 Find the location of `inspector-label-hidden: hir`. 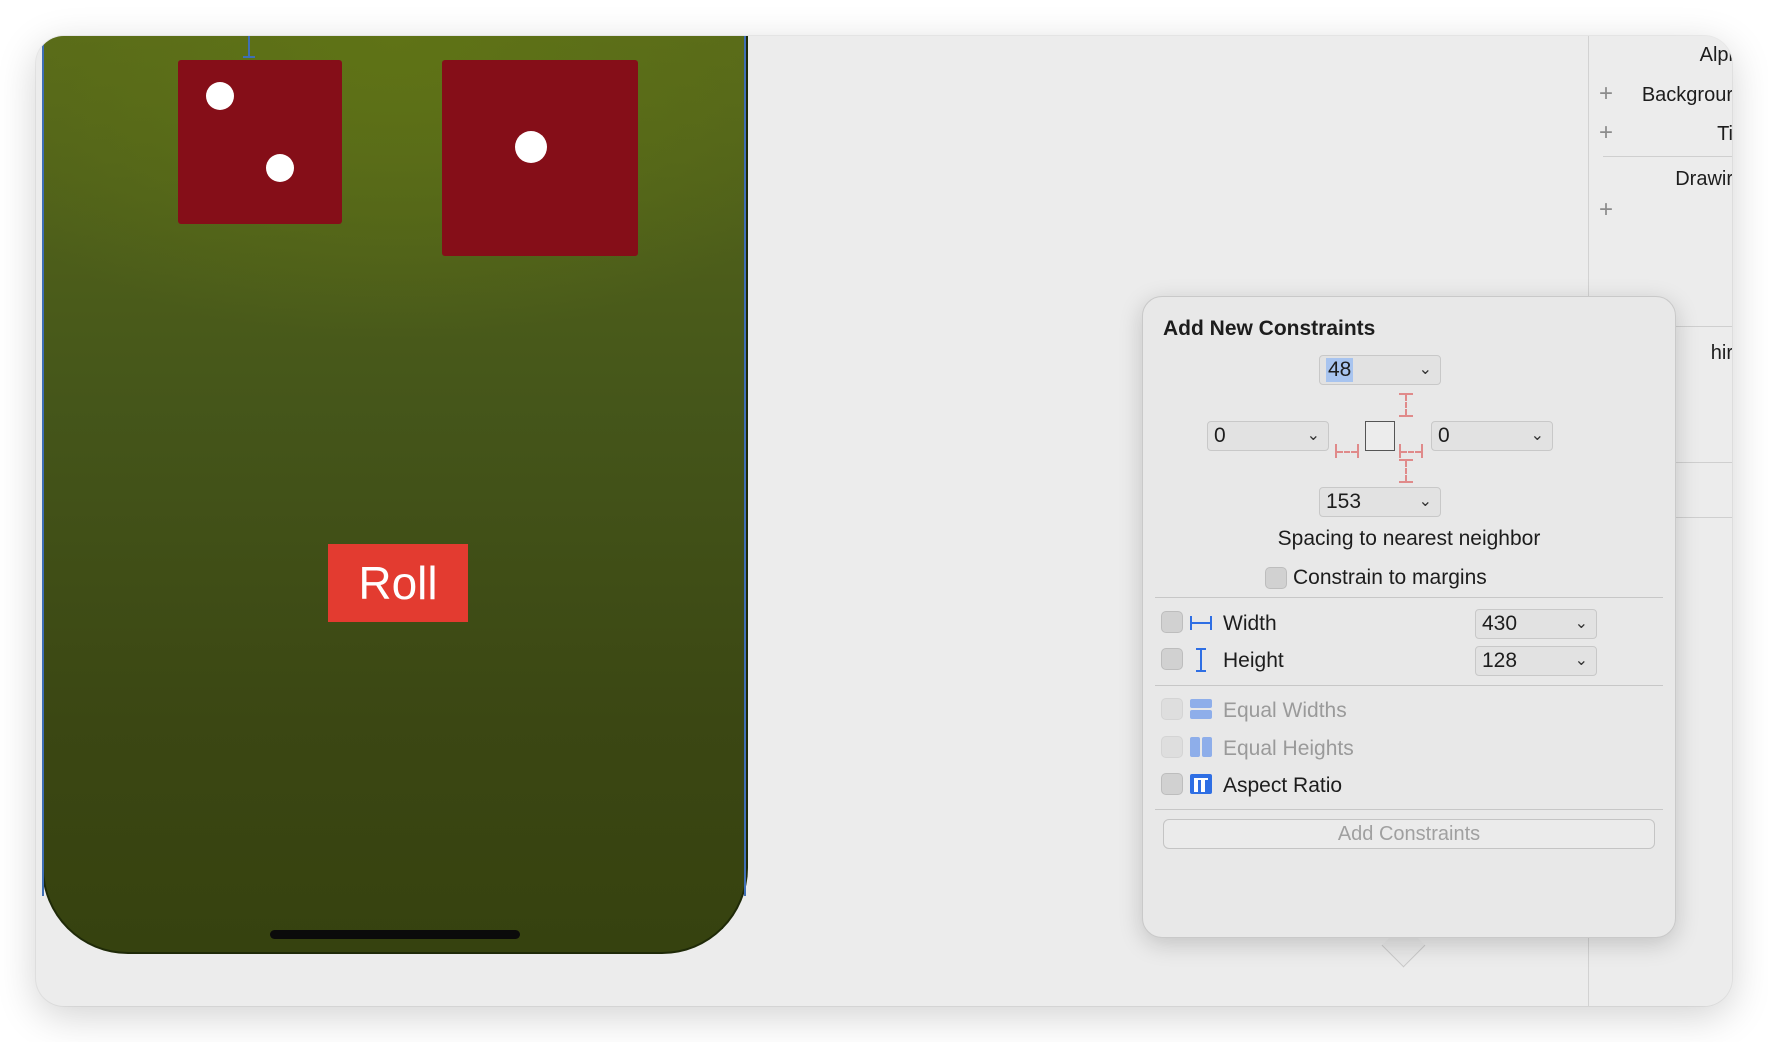

inspector-label-hidden: hir is located at coordinates (1721, 353).